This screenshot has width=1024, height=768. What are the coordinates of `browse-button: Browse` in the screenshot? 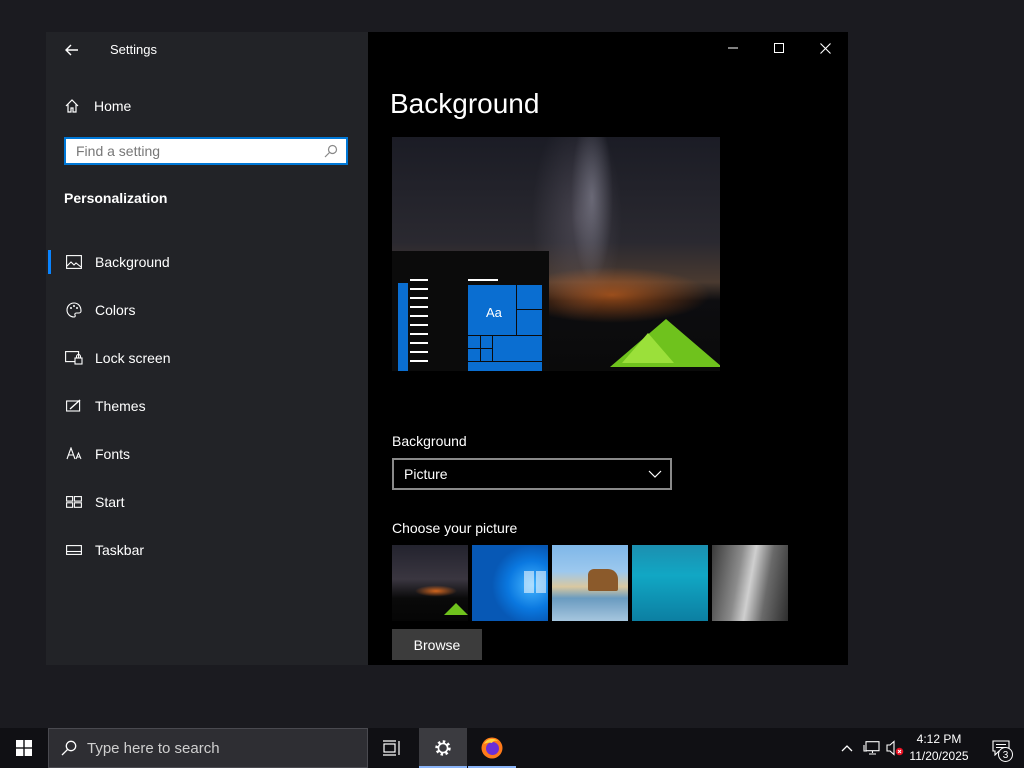 It's located at (437, 644).